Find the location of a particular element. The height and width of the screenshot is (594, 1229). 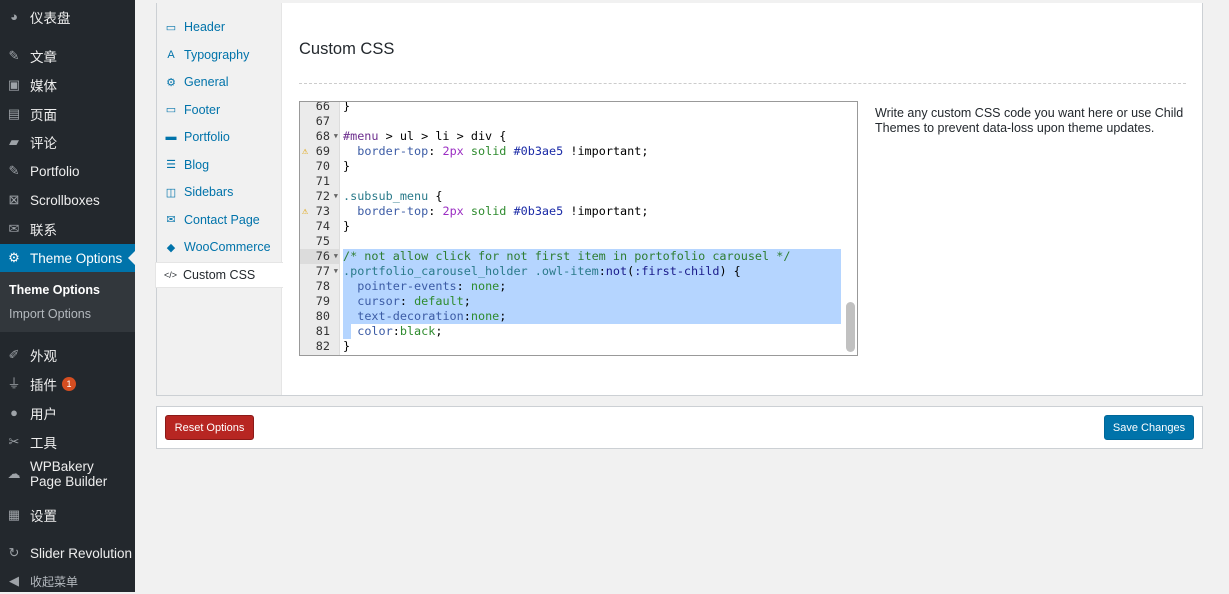

sidebar-item-外观: ✐ 外观 is located at coordinates (67, 355).